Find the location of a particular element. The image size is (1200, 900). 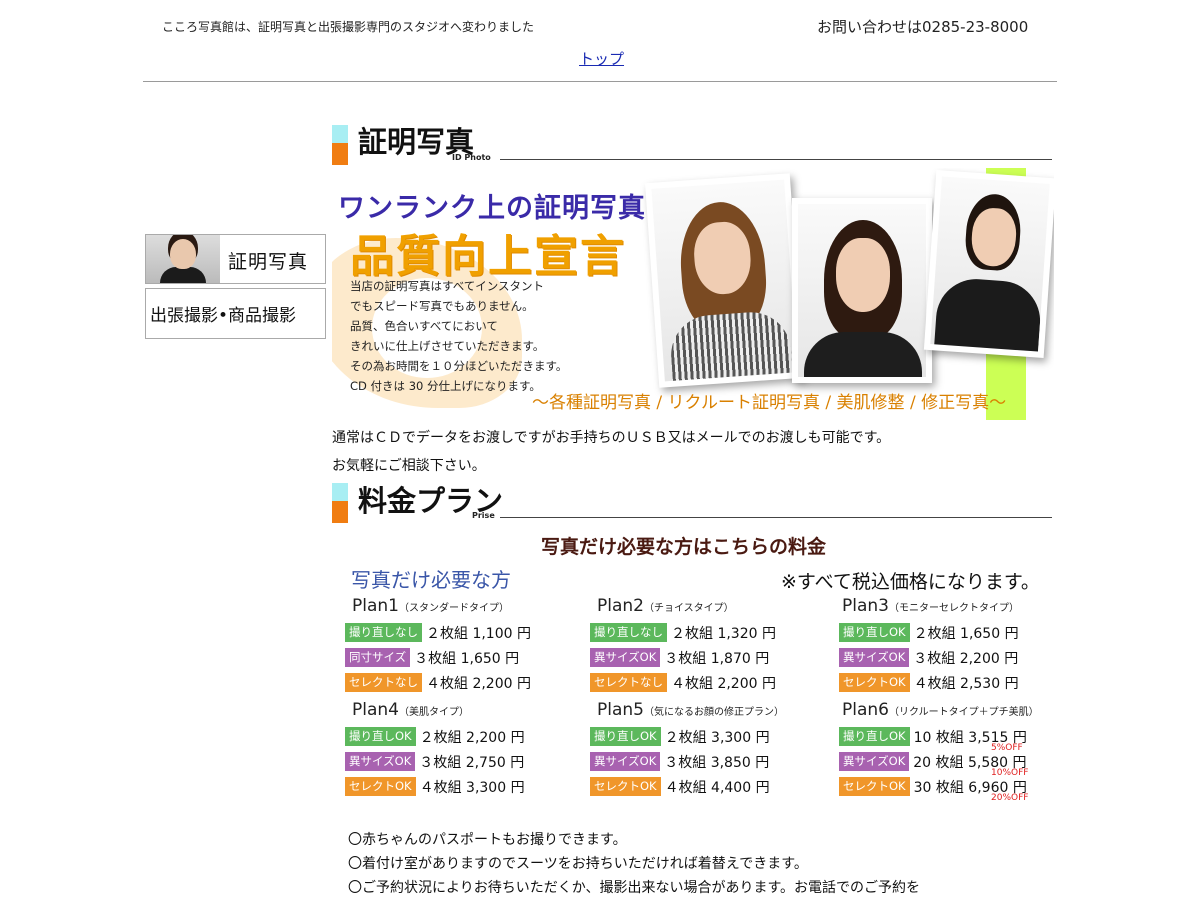

plan-type: （美肌タイプ） is located at coordinates (433, 712).